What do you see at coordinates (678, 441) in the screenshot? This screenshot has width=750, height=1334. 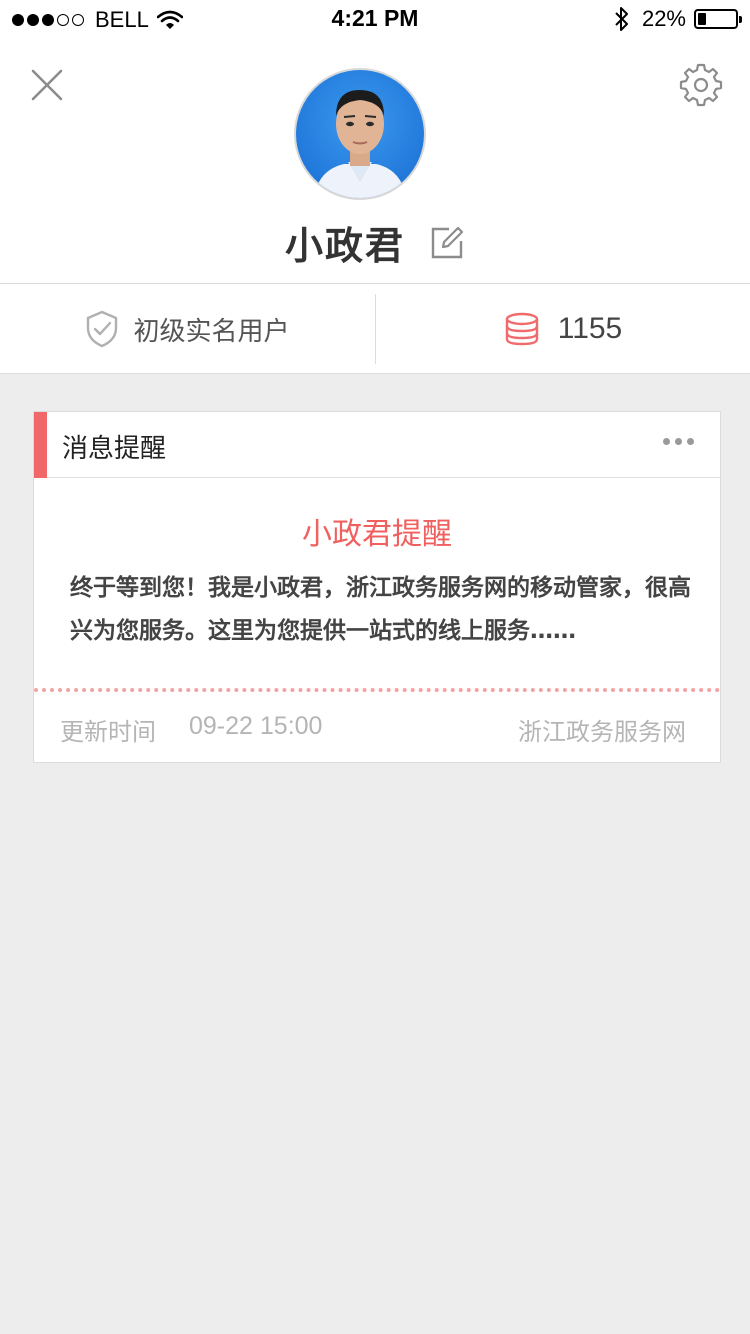 I see `more-icon` at bounding box center [678, 441].